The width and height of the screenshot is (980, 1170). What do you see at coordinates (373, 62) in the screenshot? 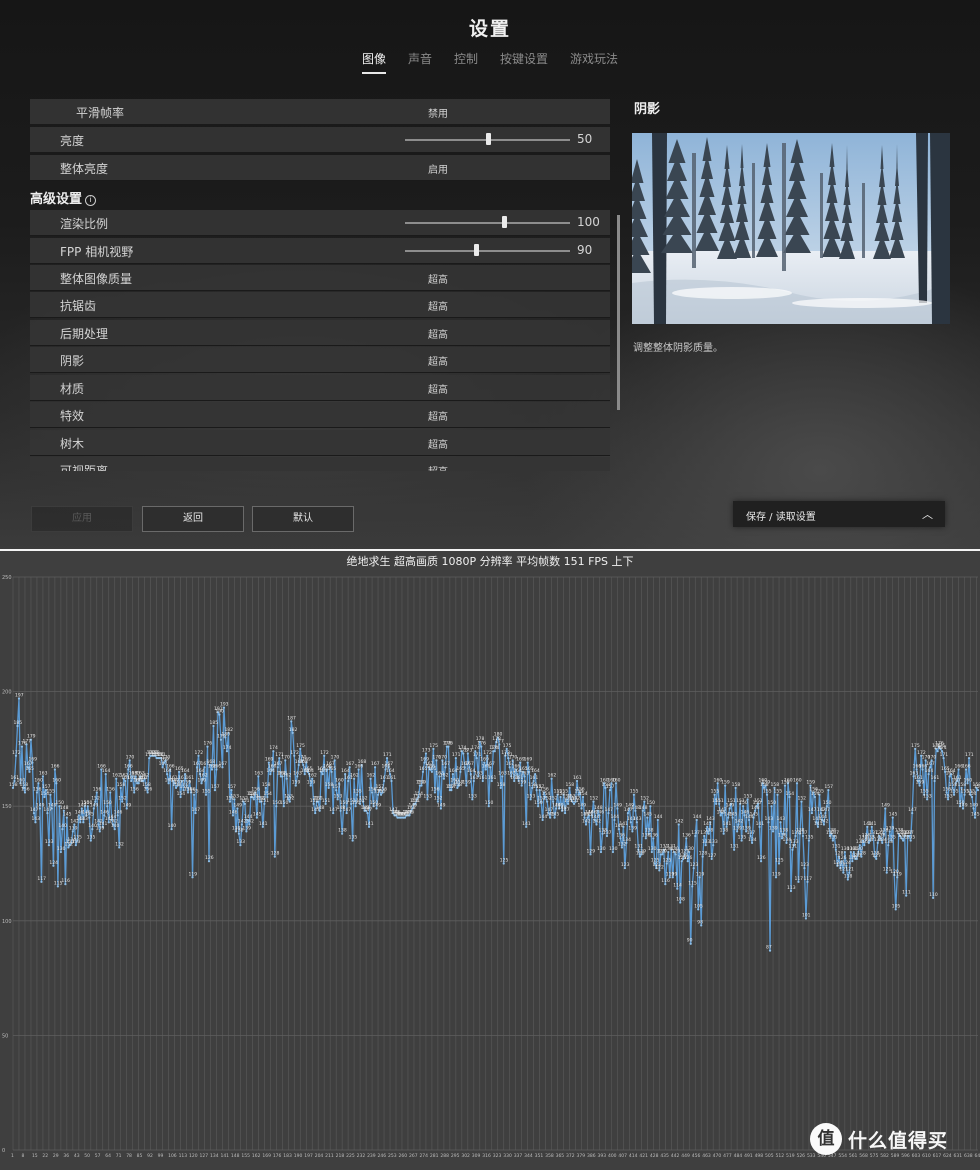
I see `tab-0: 图像` at bounding box center [373, 62].